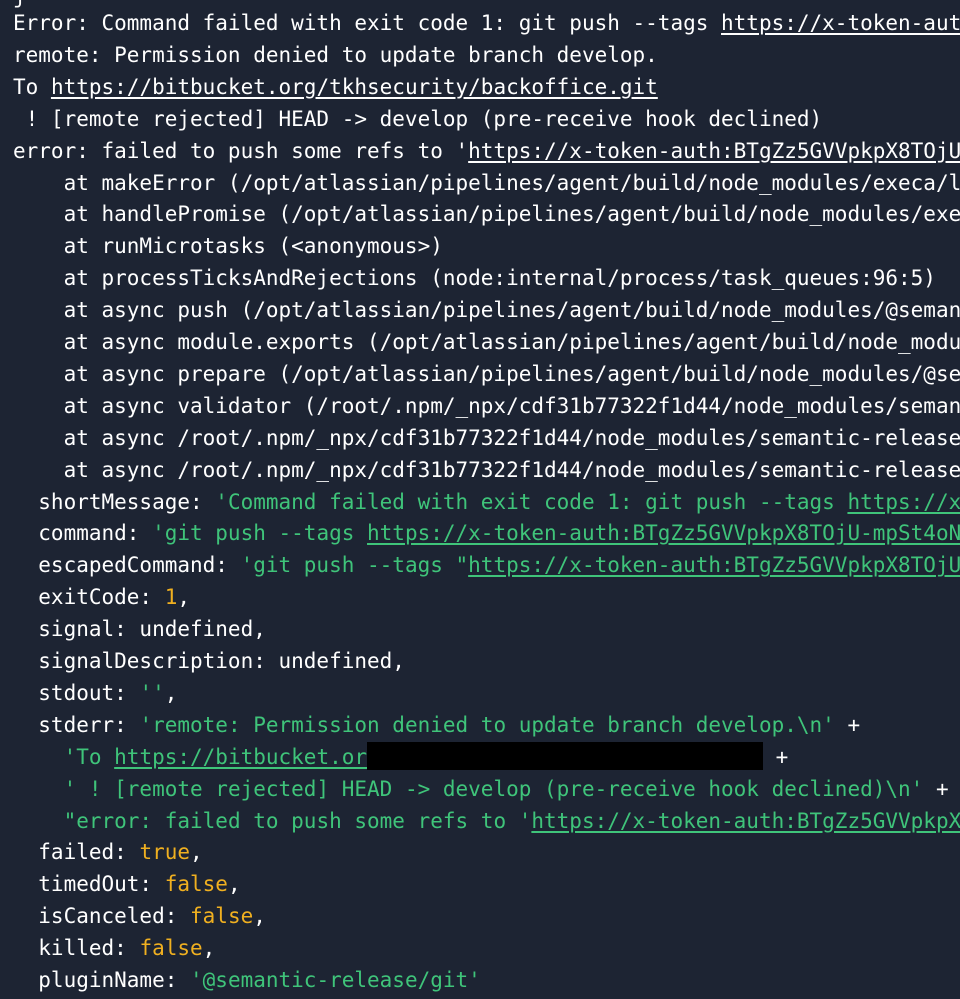 This screenshot has width=960, height=999. I want to click on terminal-text: 'git push --tags, so click(260, 533).